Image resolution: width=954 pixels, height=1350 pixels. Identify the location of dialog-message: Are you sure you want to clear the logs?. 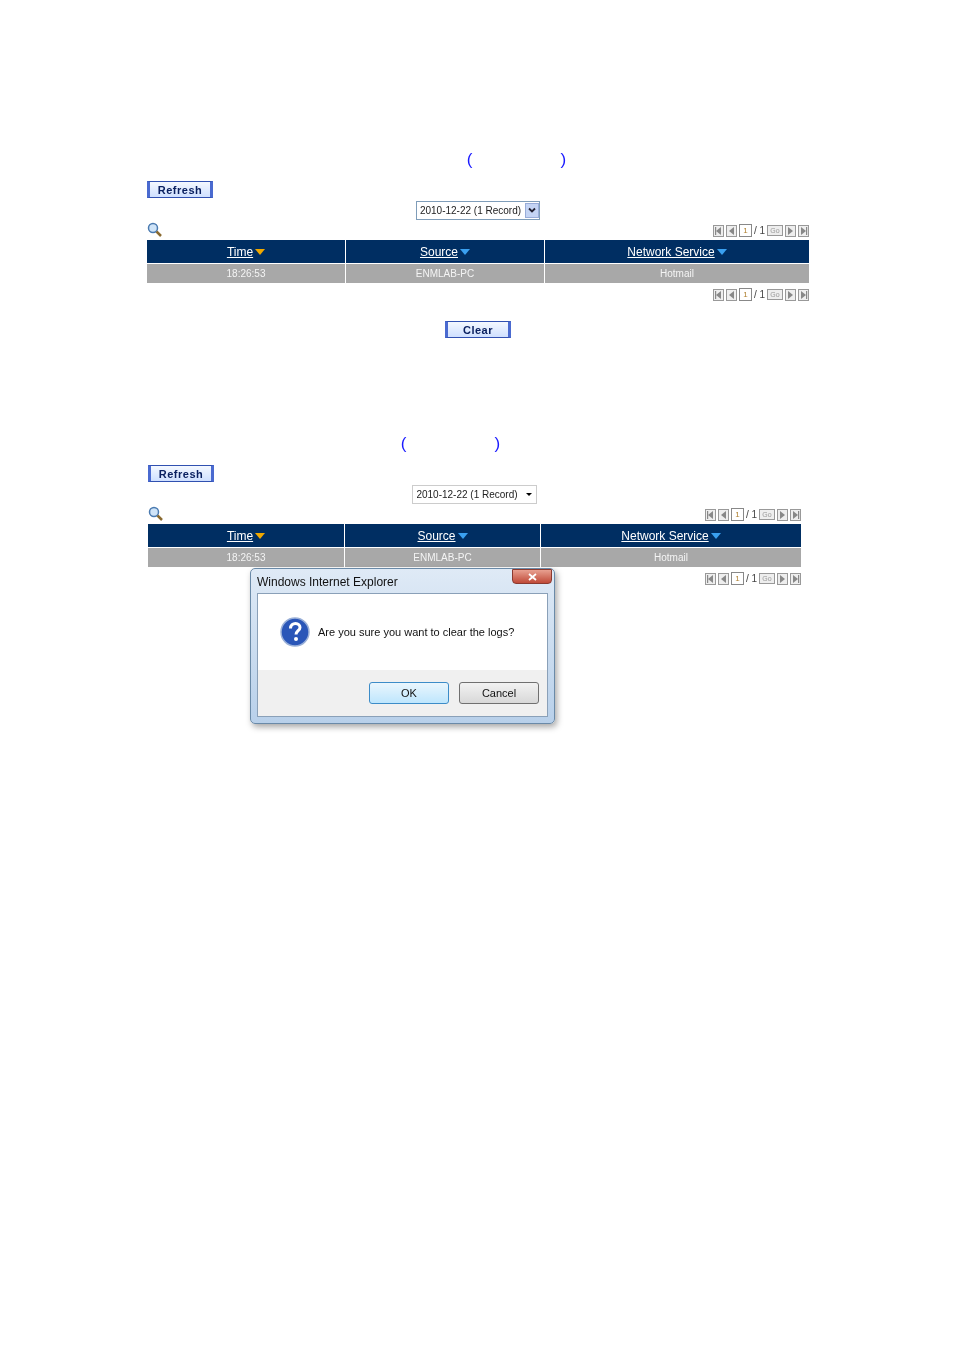
(416, 632).